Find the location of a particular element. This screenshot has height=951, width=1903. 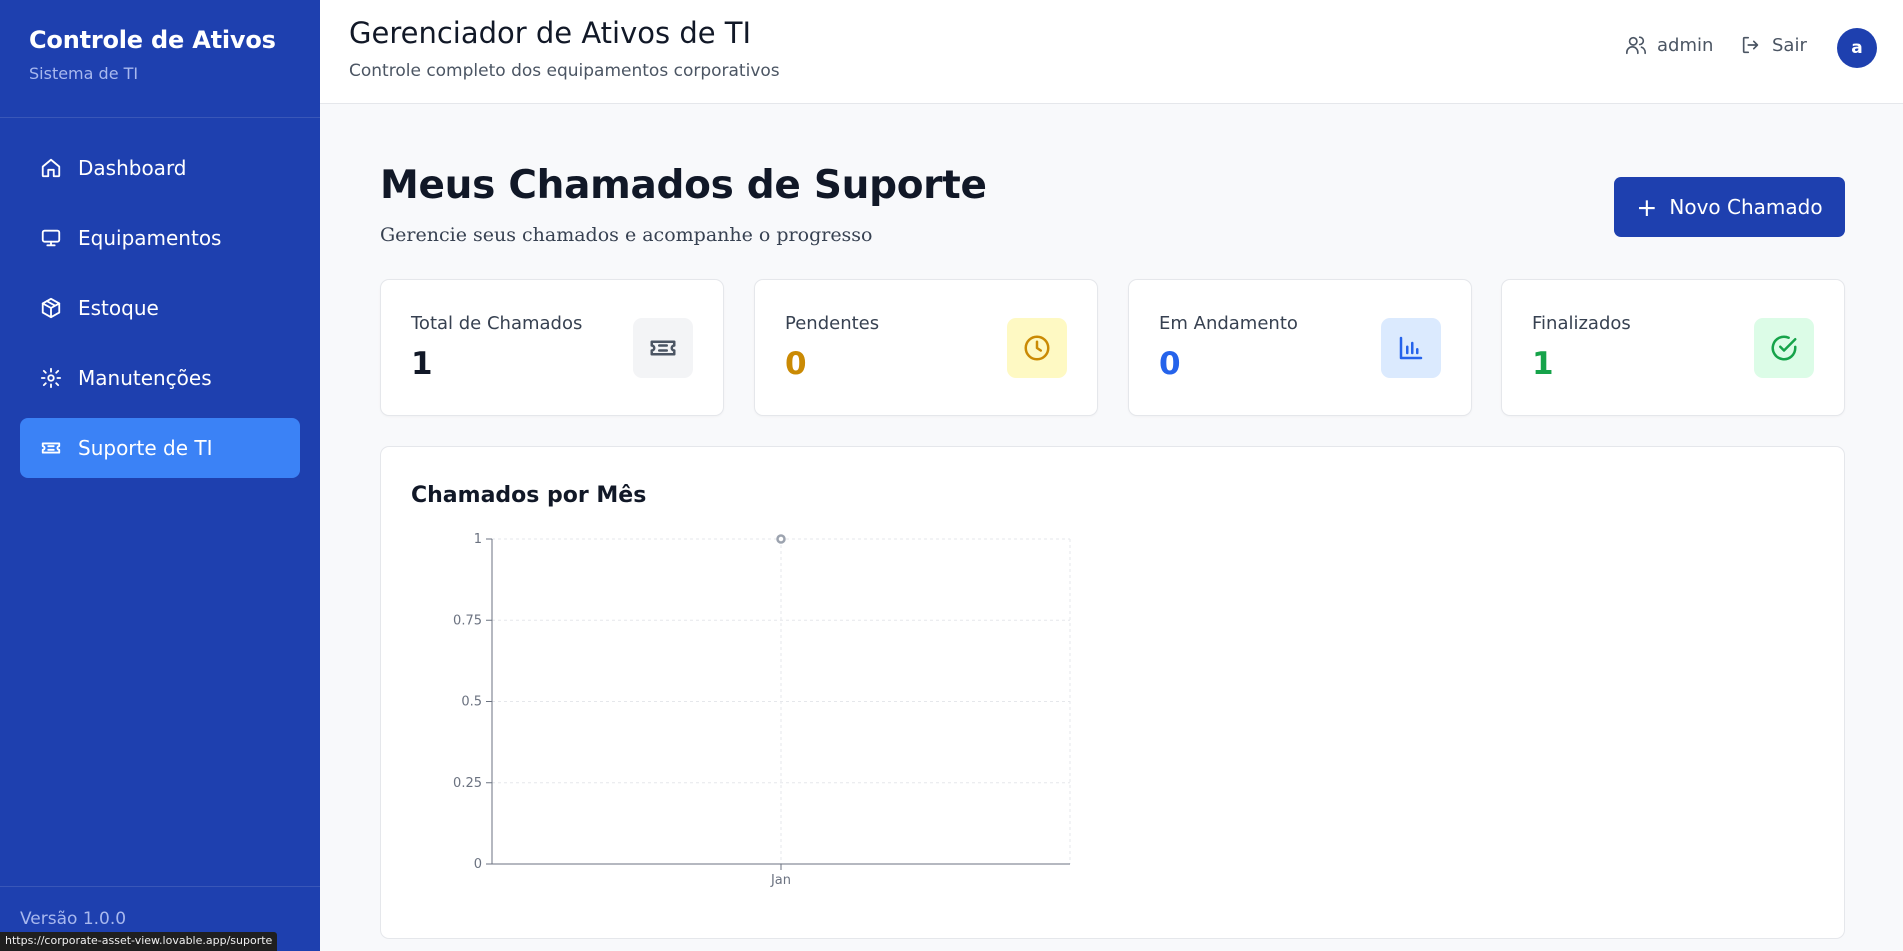

sidebar-item-equipamentos: Equipamentos is located at coordinates (160, 238).